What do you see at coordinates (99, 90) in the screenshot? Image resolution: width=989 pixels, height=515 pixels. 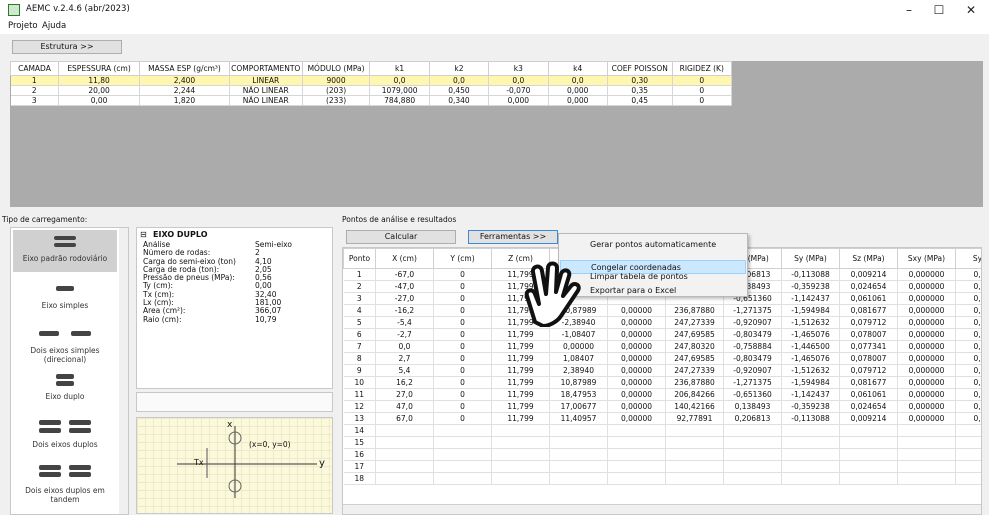 I see `layer-cell: 20,00` at bounding box center [99, 90].